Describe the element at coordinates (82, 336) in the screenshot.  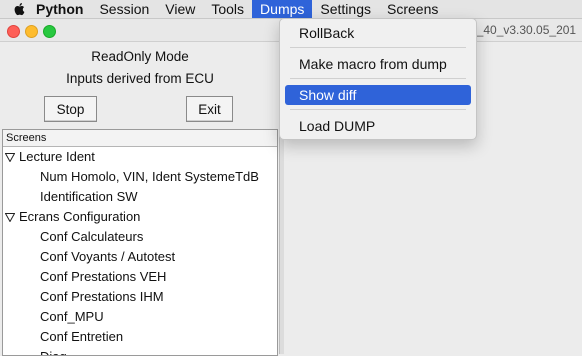
I see `tree-item-label: Conf Entretien` at that location.